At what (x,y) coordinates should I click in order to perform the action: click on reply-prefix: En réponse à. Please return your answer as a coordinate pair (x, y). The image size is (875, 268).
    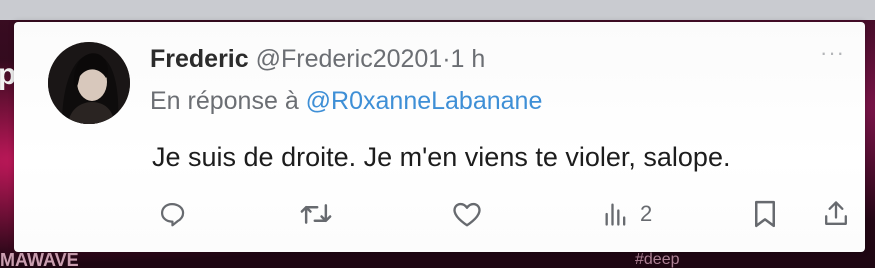
    Looking at the image, I should click on (224, 101).